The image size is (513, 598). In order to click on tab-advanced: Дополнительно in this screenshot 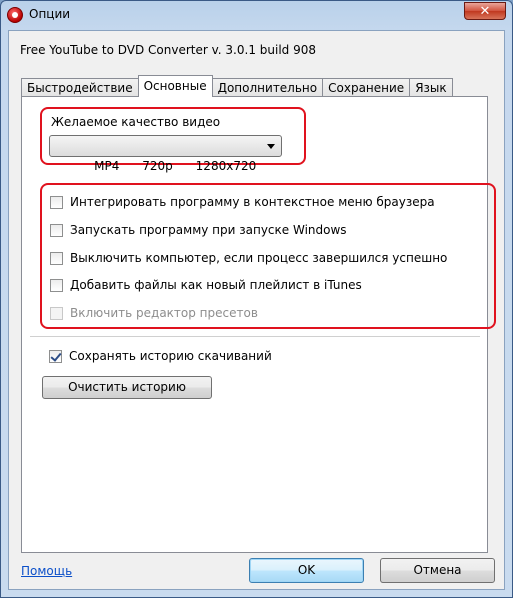, I will do `click(267, 87)`.